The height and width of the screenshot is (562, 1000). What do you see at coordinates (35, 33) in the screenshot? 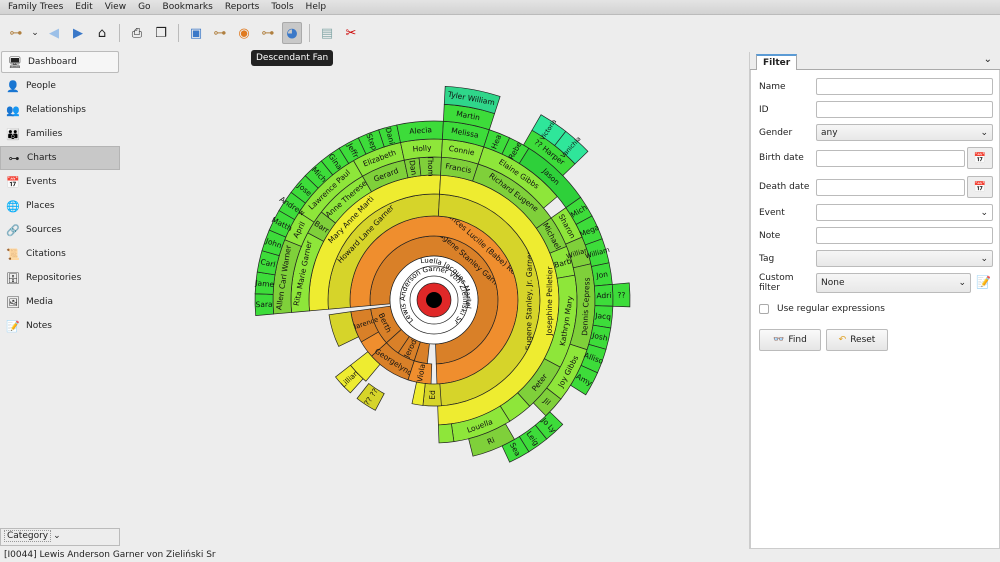
I see `dropdown-icon: ⌄` at bounding box center [35, 33].